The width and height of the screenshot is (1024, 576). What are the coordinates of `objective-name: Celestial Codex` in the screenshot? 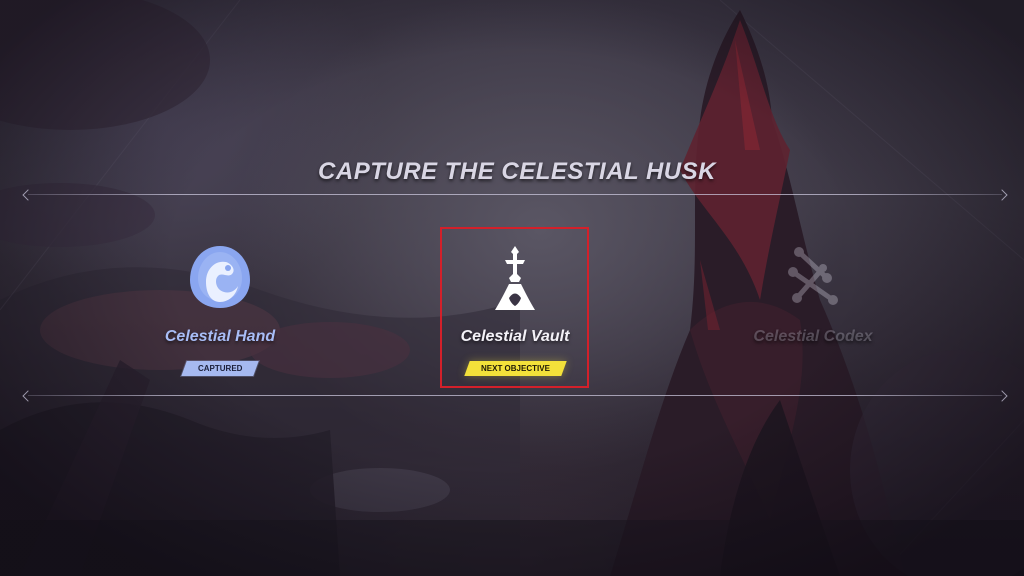 It's located at (813, 336).